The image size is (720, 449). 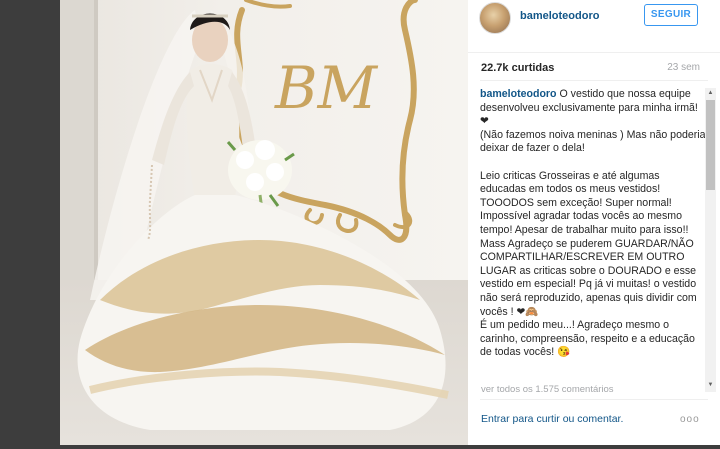 What do you see at coordinates (683, 67) in the screenshot?
I see `post-time: 23 sem` at bounding box center [683, 67].